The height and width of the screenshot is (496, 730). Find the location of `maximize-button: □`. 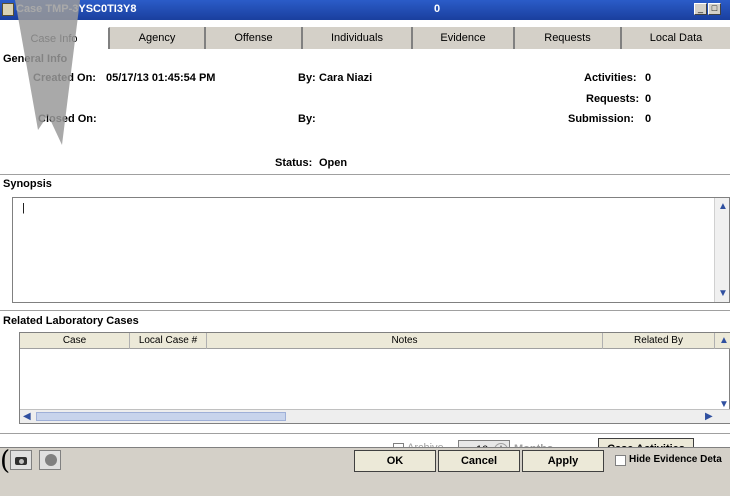

maximize-button: □ is located at coordinates (714, 9).